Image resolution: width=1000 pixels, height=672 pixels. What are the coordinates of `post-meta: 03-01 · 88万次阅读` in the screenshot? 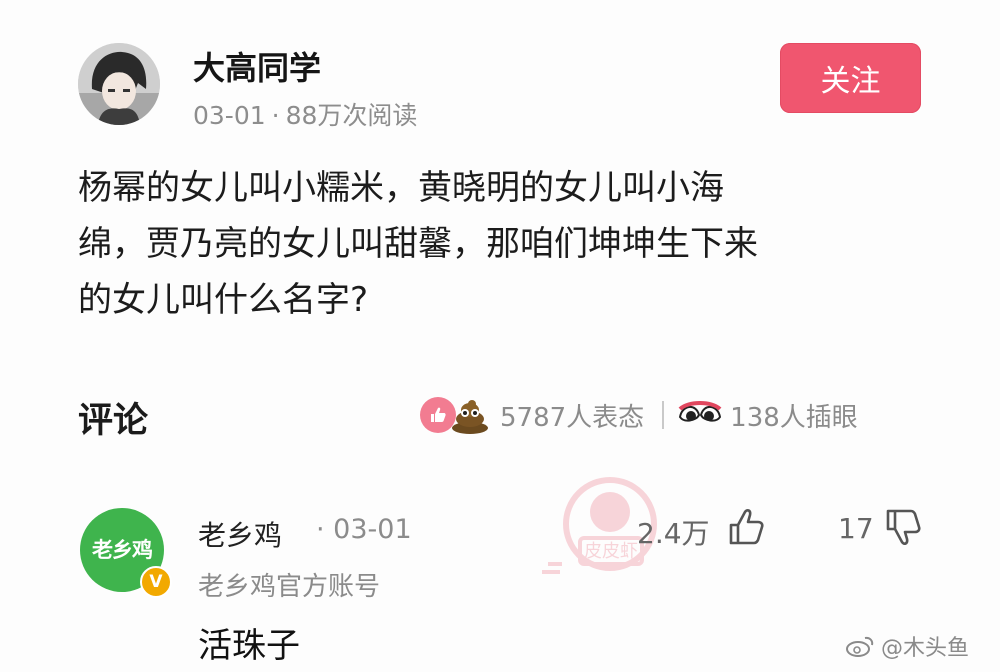 It's located at (305, 114).